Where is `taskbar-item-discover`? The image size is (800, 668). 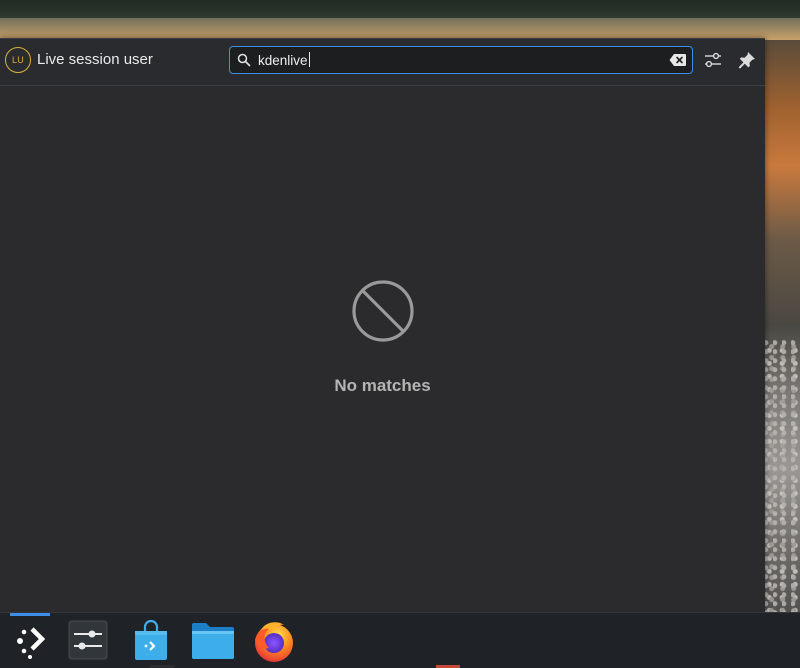
taskbar-item-discover is located at coordinates (150, 640).